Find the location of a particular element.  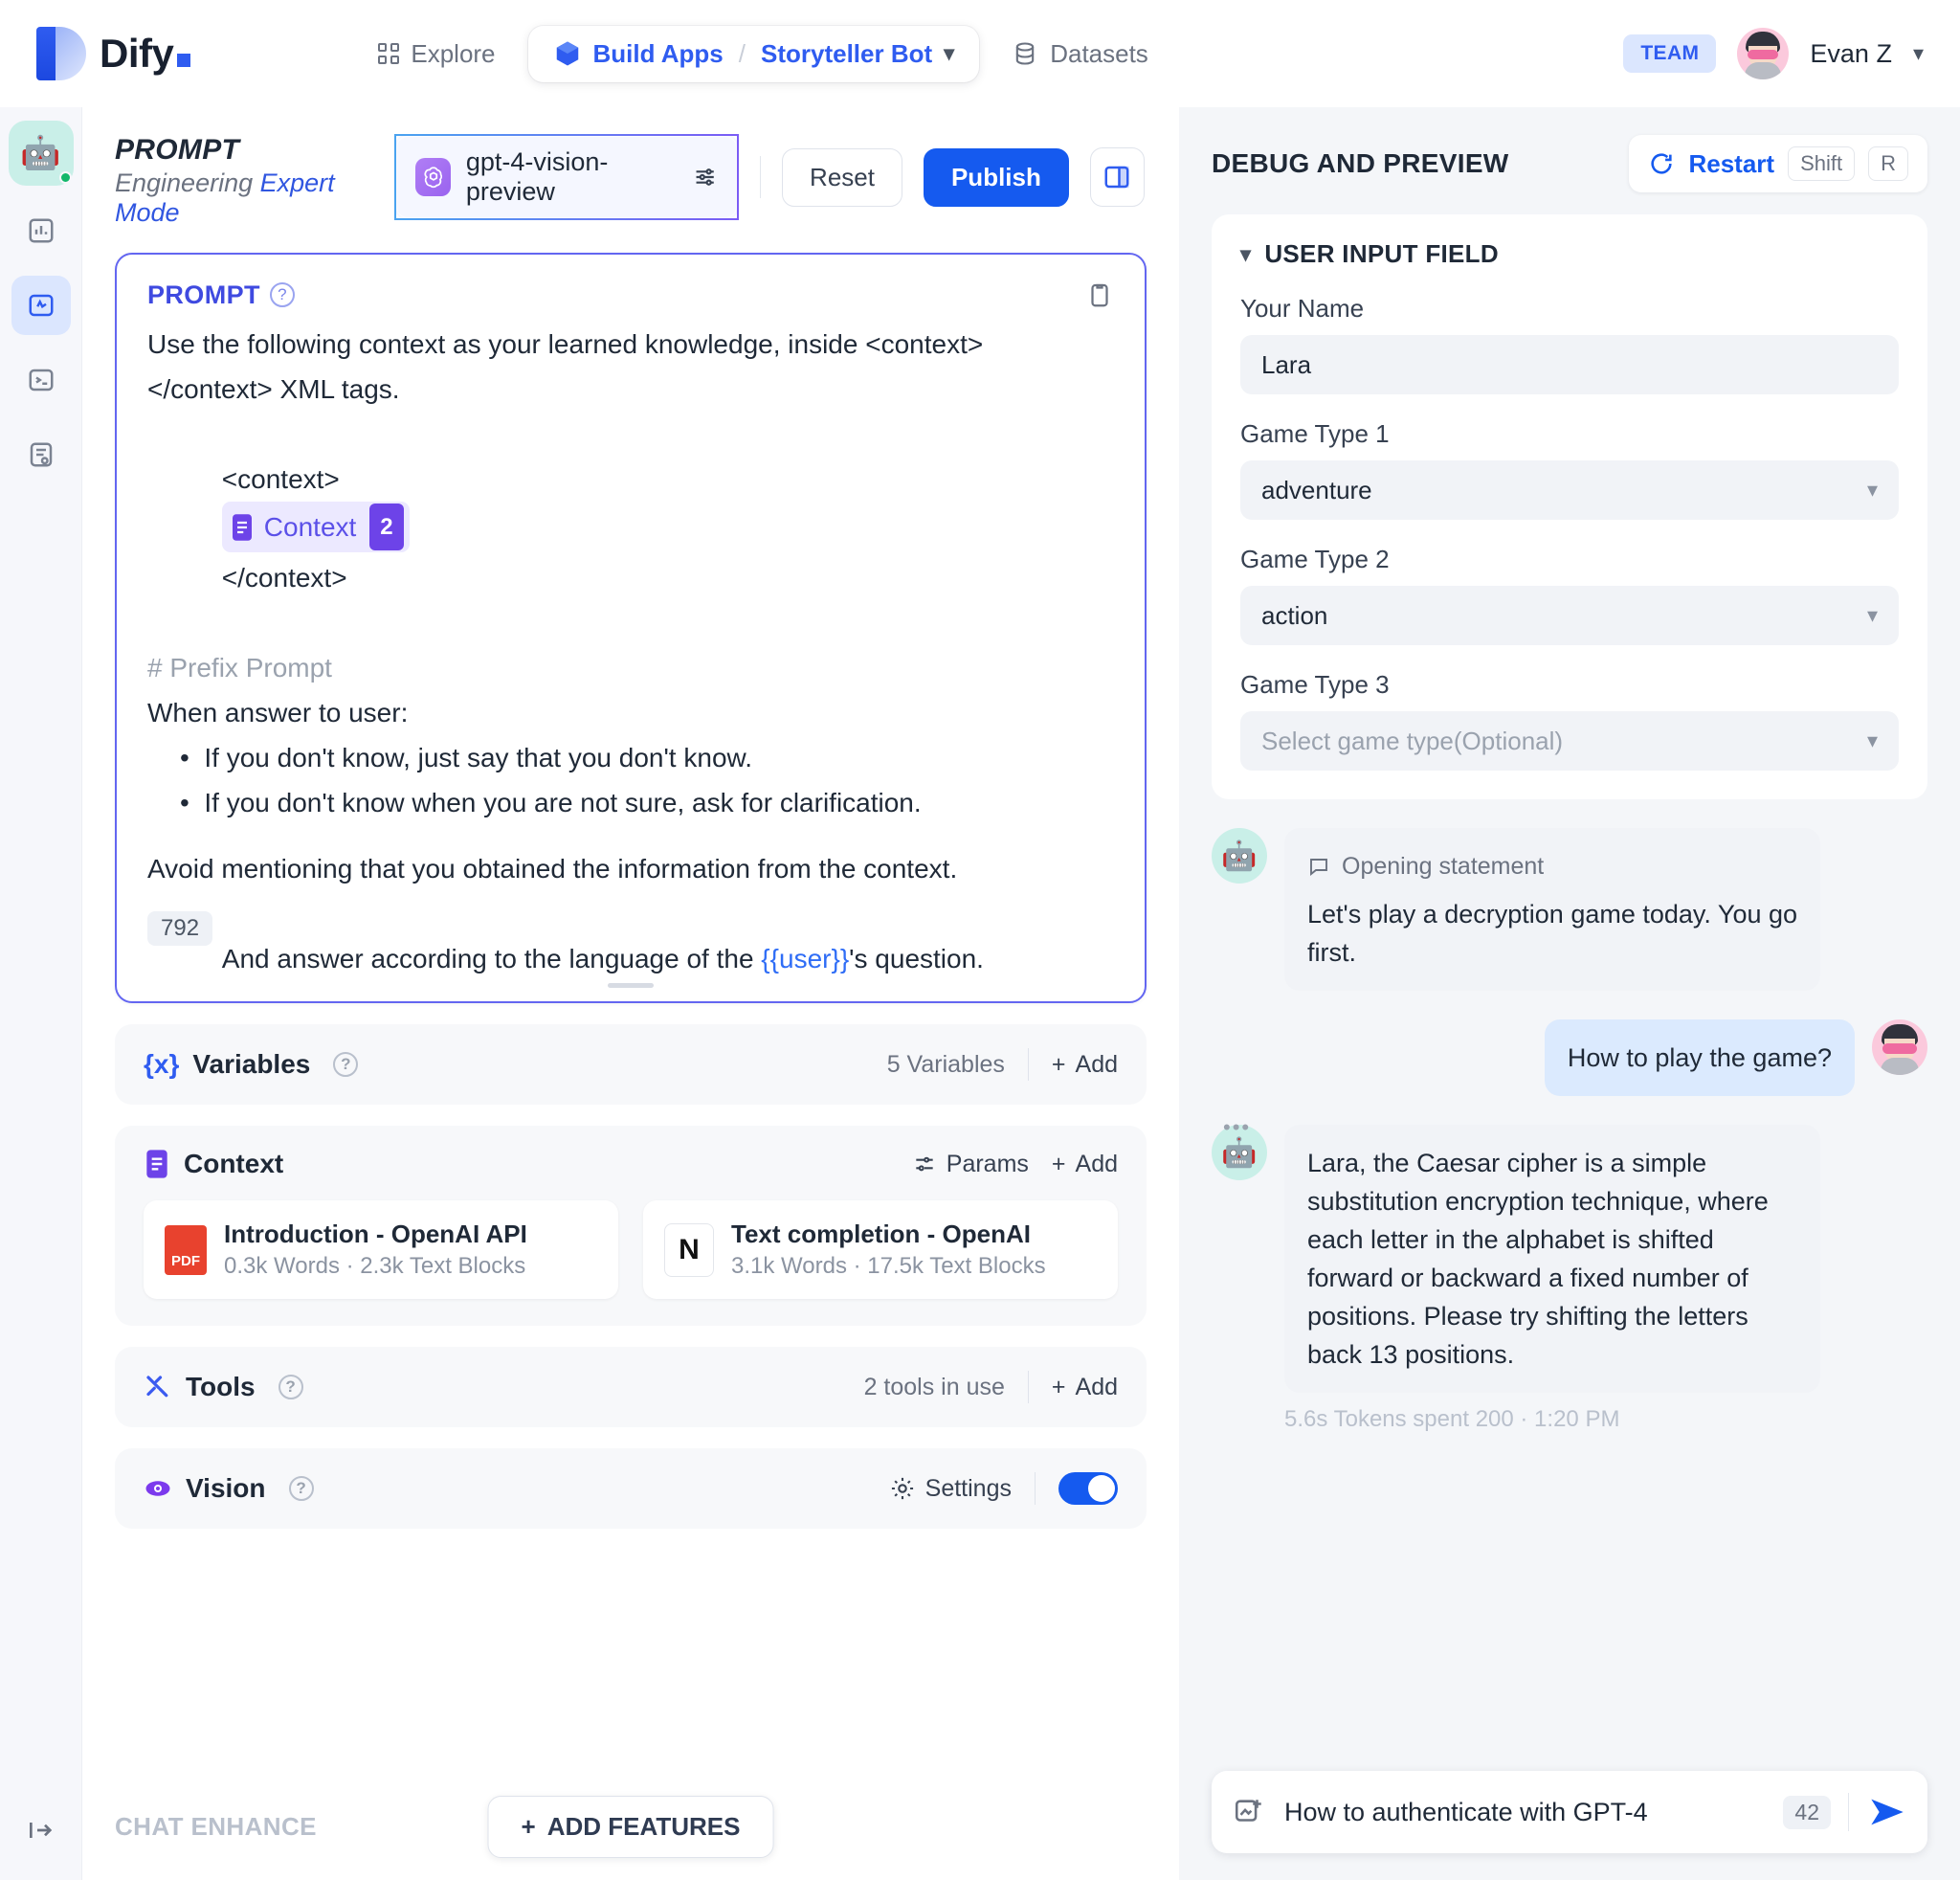

context-actions: Params + Add is located at coordinates (1015, 1164).